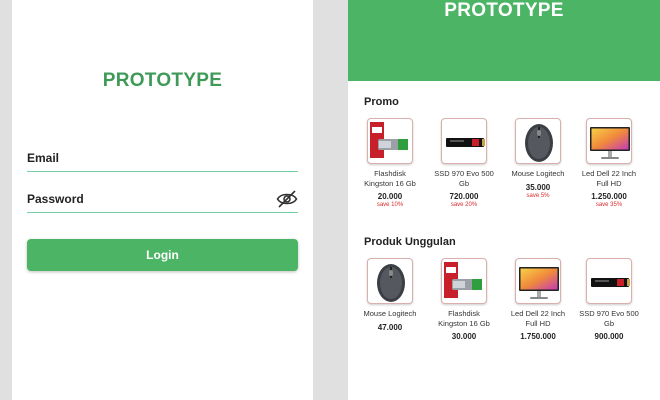  I want to click on email-field: Email, so click(162, 160).